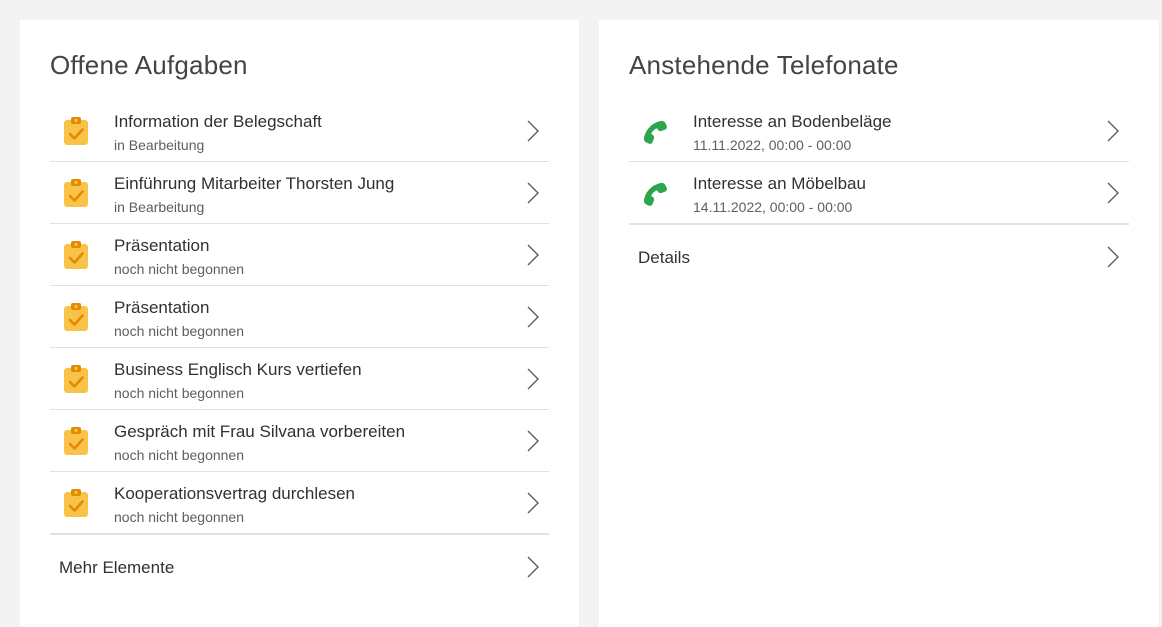 The width and height of the screenshot is (1162, 627). What do you see at coordinates (772, 145) in the screenshot?
I see `call-time: 11.11.2022, 00:00 - 00:00` at bounding box center [772, 145].